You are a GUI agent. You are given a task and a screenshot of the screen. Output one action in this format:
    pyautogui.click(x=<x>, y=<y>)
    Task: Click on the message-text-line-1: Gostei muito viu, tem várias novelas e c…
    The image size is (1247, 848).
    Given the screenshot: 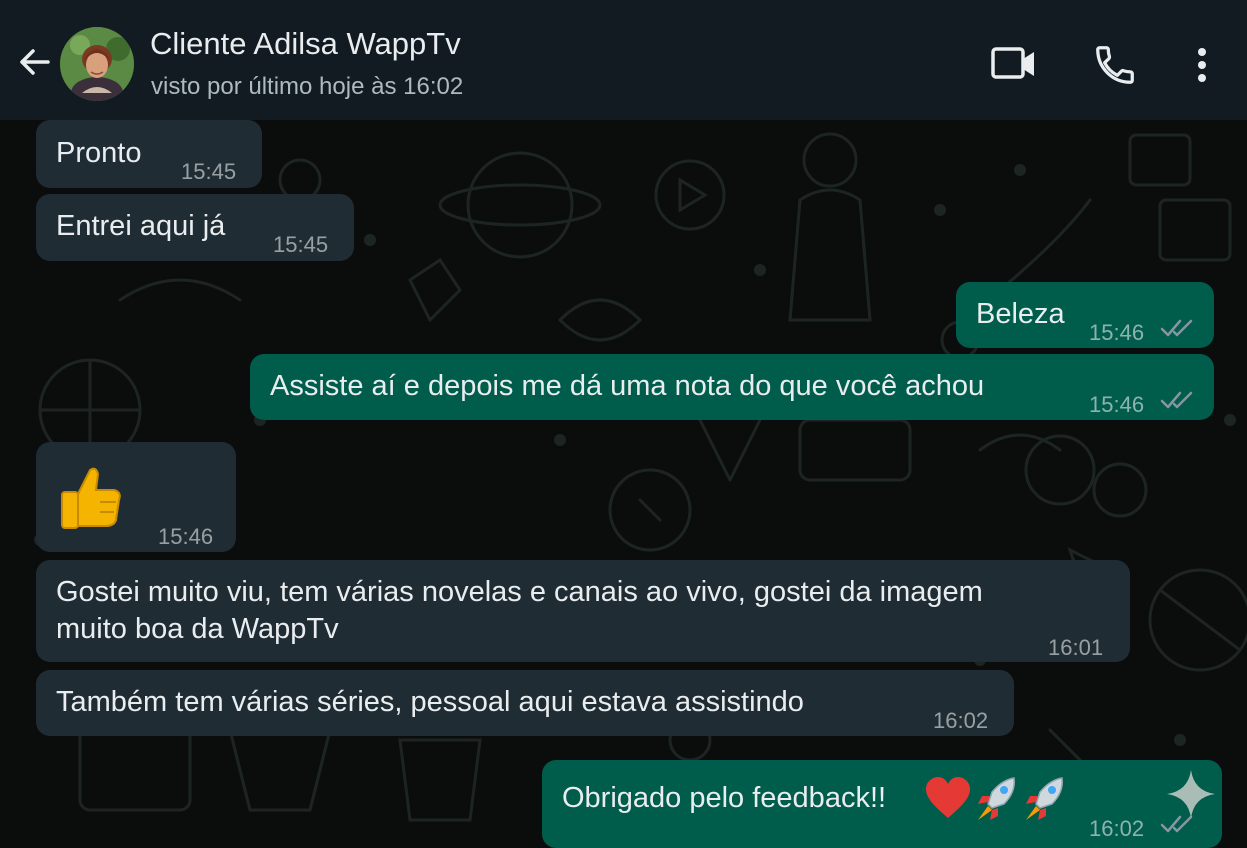 What is the action you would take?
    pyautogui.click(x=519, y=592)
    